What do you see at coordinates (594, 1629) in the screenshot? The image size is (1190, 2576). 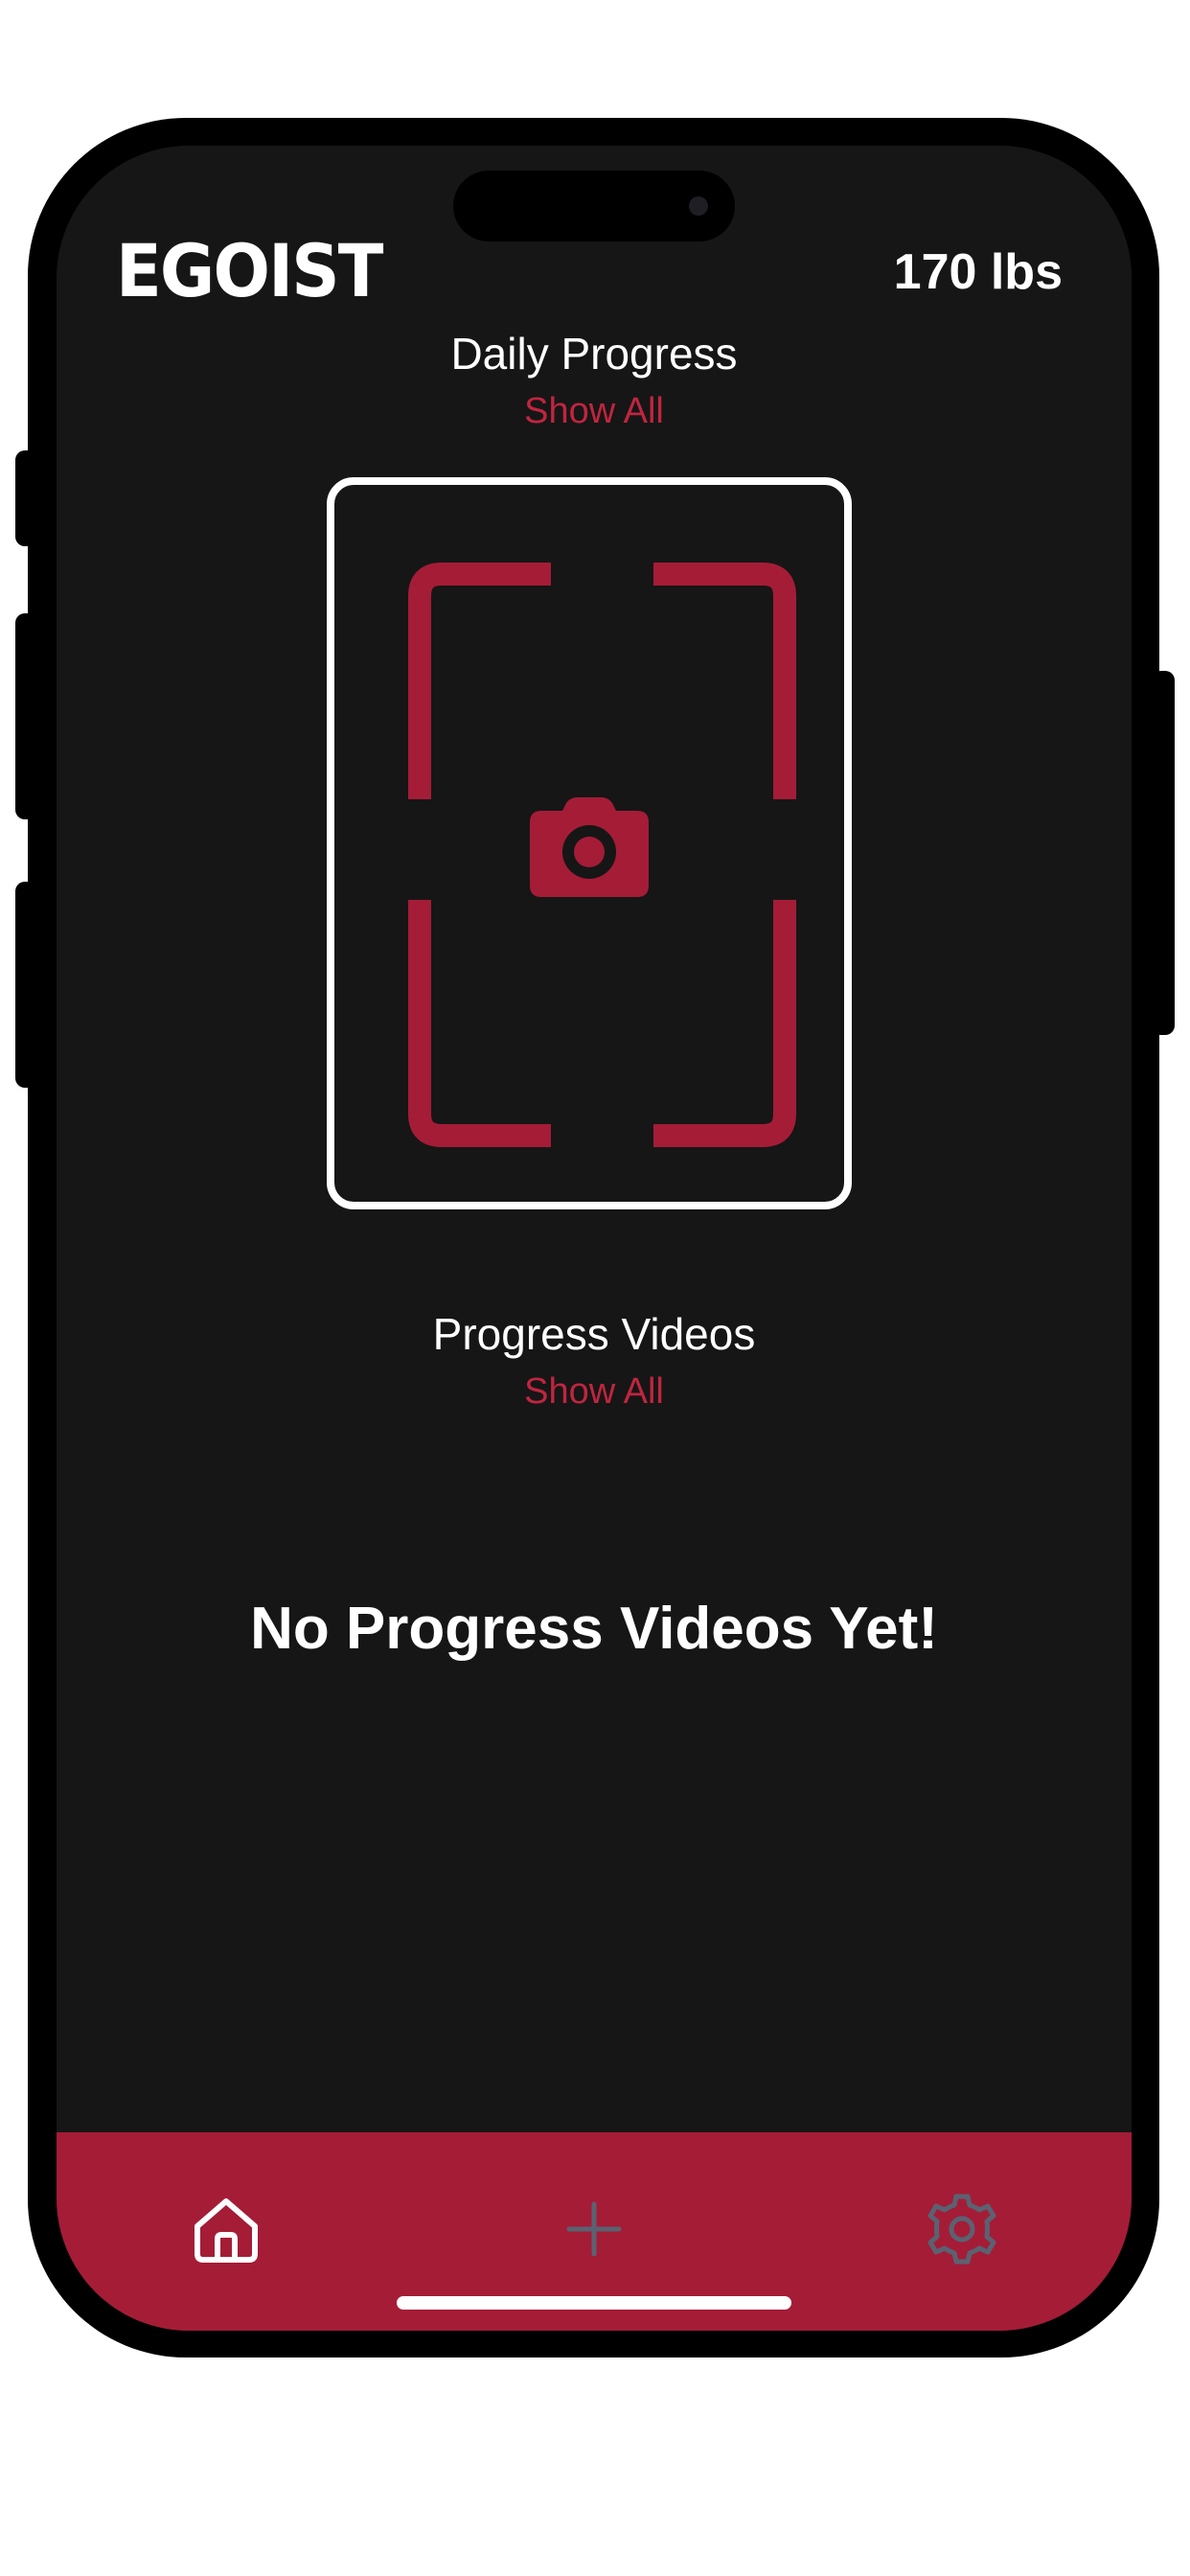 I see `no-videos-message: No Progress Videos Yet!` at bounding box center [594, 1629].